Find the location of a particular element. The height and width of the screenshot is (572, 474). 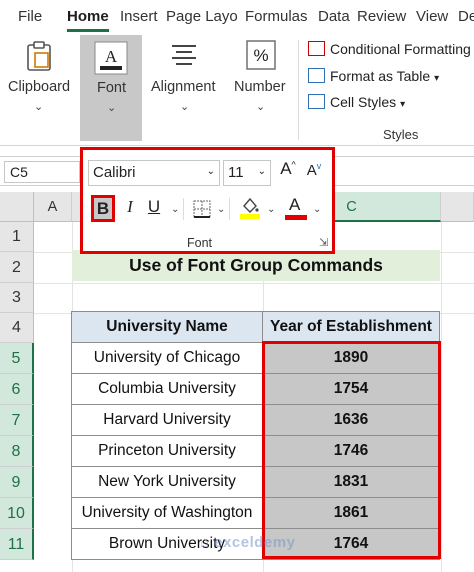

tab-view: View is located at coordinates (432, 16).